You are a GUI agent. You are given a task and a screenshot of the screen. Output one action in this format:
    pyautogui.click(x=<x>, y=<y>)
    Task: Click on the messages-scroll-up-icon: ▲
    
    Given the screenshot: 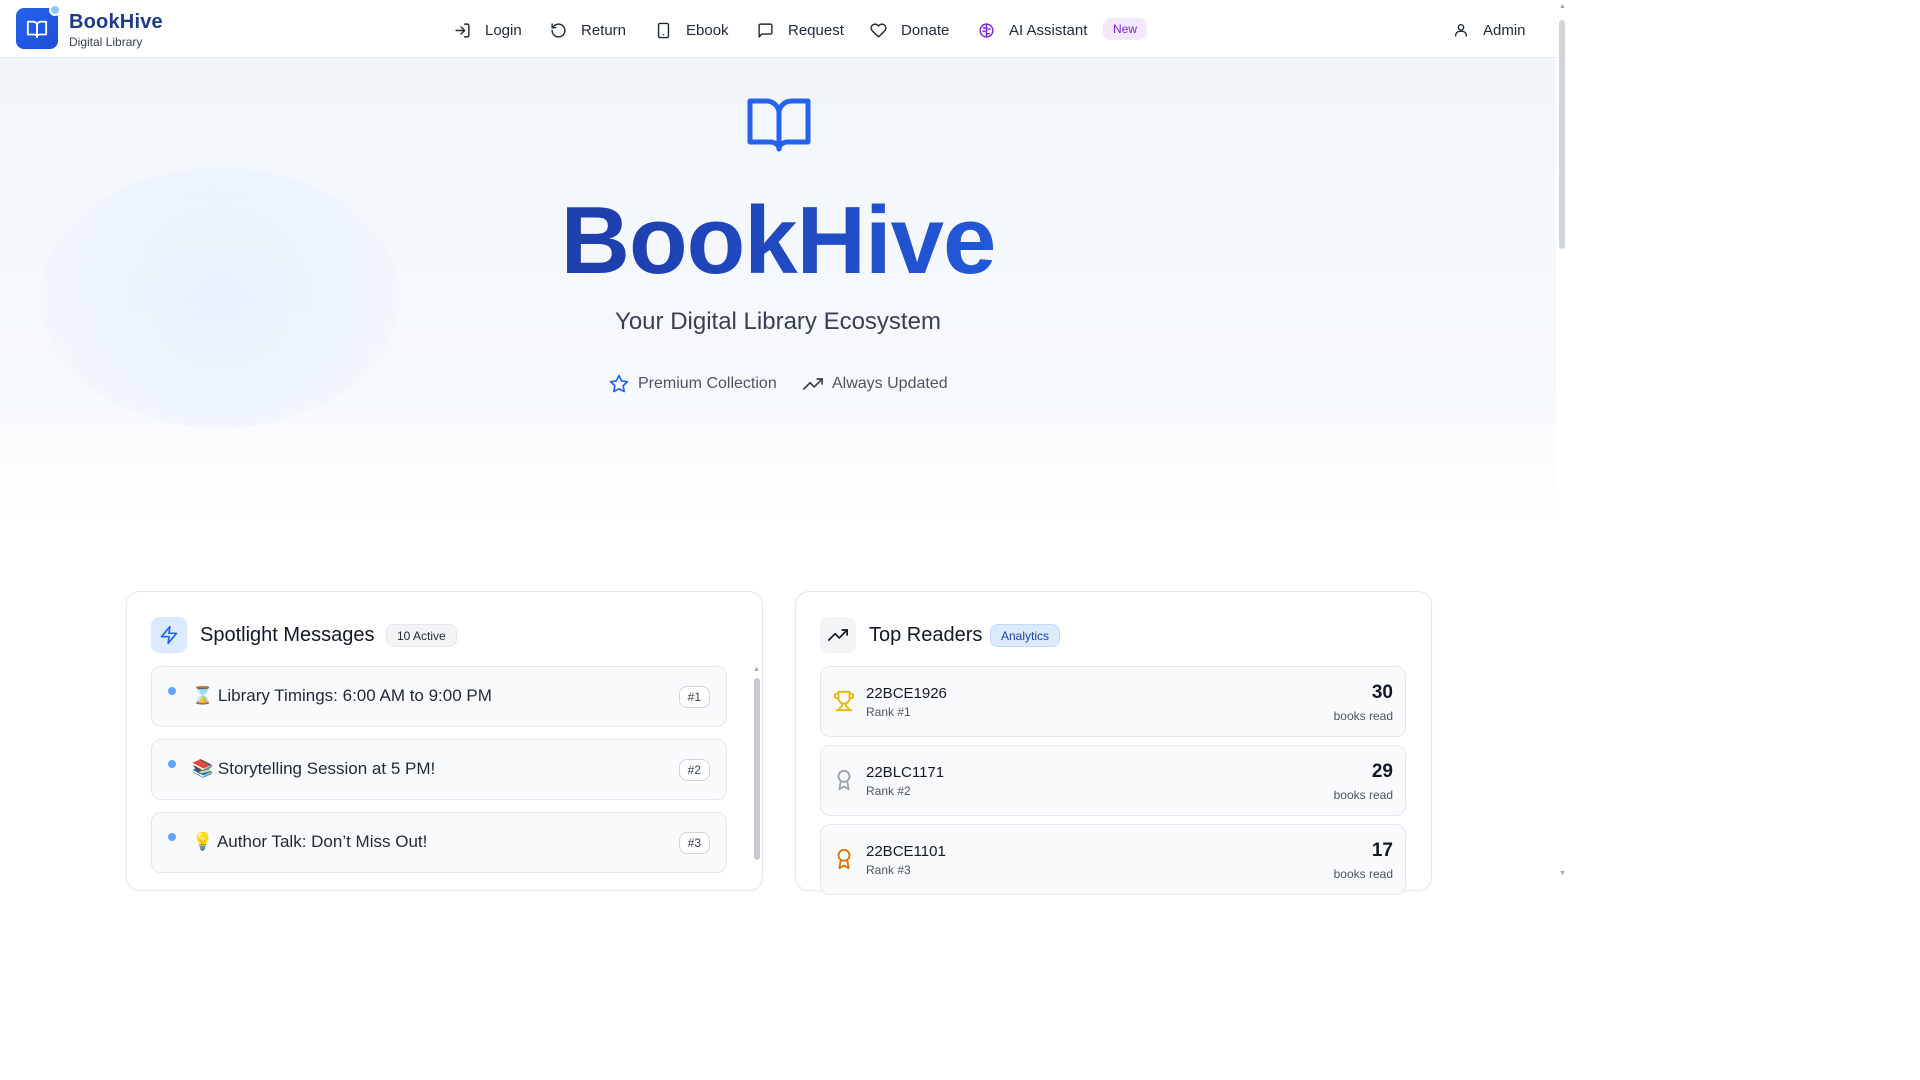 What is the action you would take?
    pyautogui.click(x=756, y=669)
    